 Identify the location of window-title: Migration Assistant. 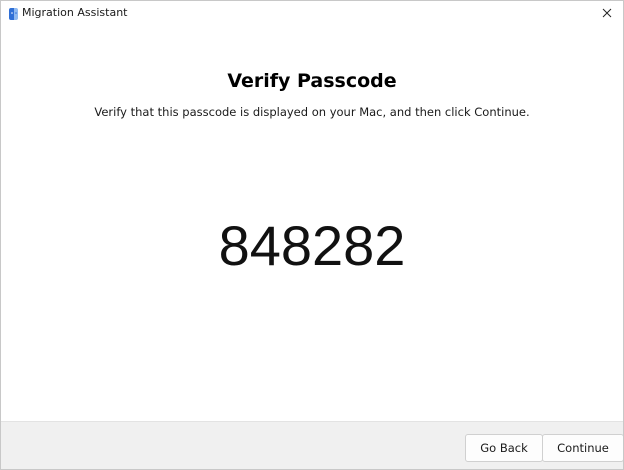
(75, 12).